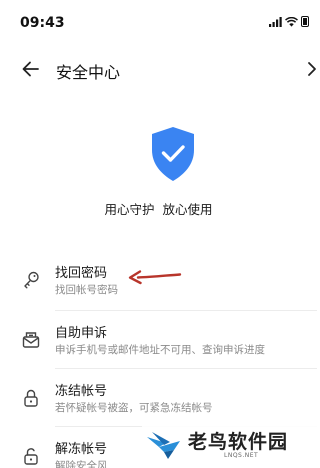  What do you see at coordinates (31, 340) in the screenshot?
I see `appeal-envelope-icon` at bounding box center [31, 340].